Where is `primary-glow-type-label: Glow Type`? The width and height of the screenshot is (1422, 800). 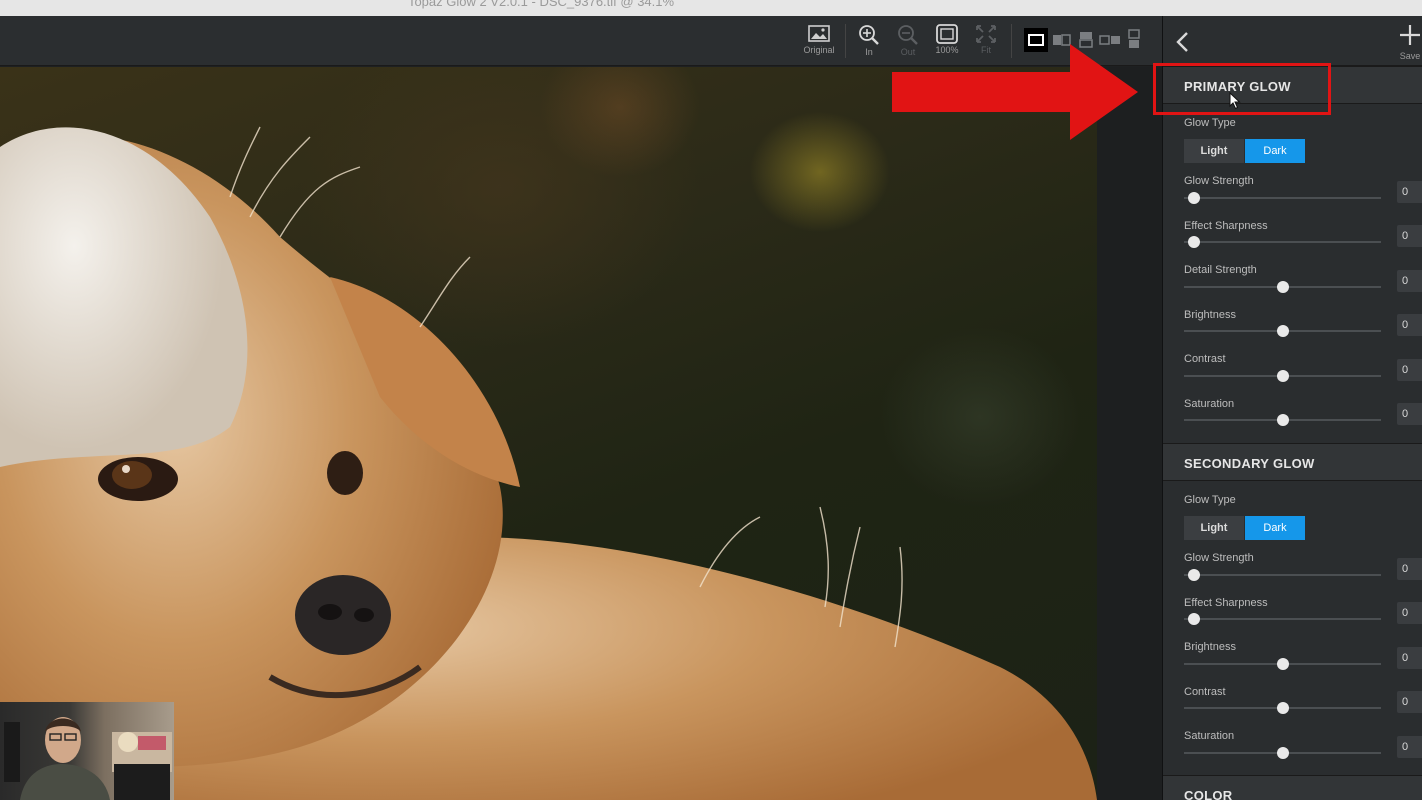 primary-glow-type-label: Glow Type is located at coordinates (1210, 123).